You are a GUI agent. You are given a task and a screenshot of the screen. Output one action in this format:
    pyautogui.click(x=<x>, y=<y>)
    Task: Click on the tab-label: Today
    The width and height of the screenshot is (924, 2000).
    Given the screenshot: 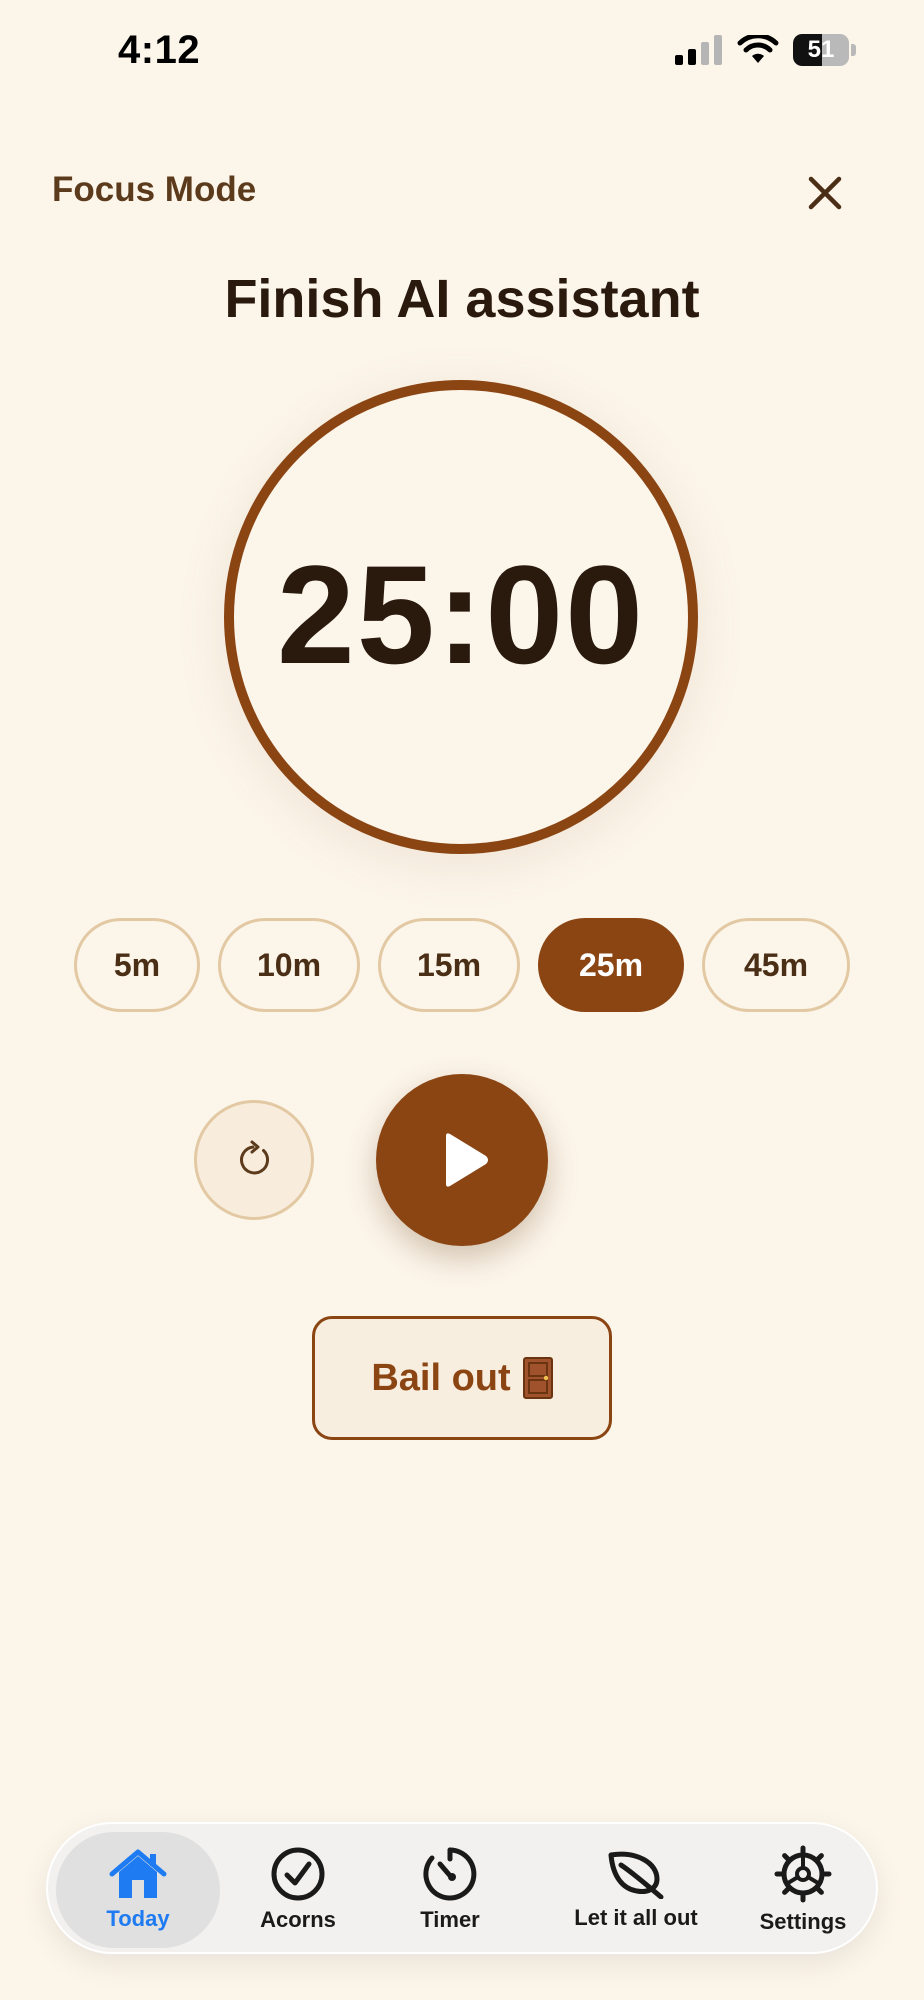 What is the action you would take?
    pyautogui.click(x=138, y=1918)
    